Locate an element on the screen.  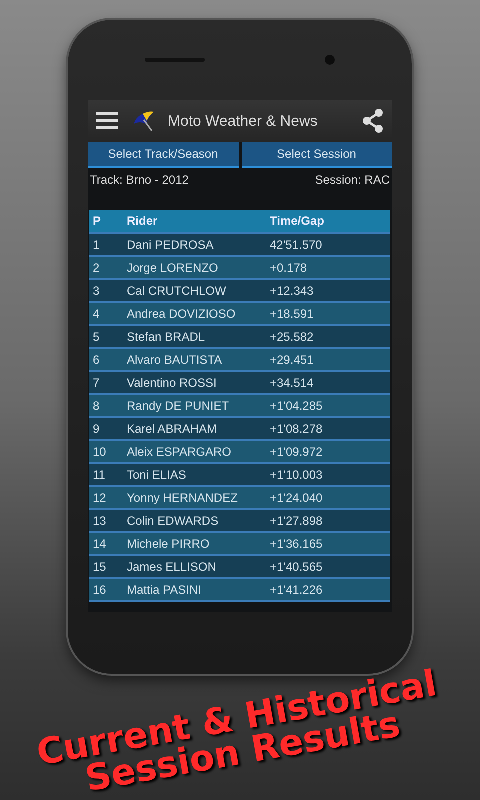
table-cell-text: +1'10.003 is located at coordinates (297, 475).